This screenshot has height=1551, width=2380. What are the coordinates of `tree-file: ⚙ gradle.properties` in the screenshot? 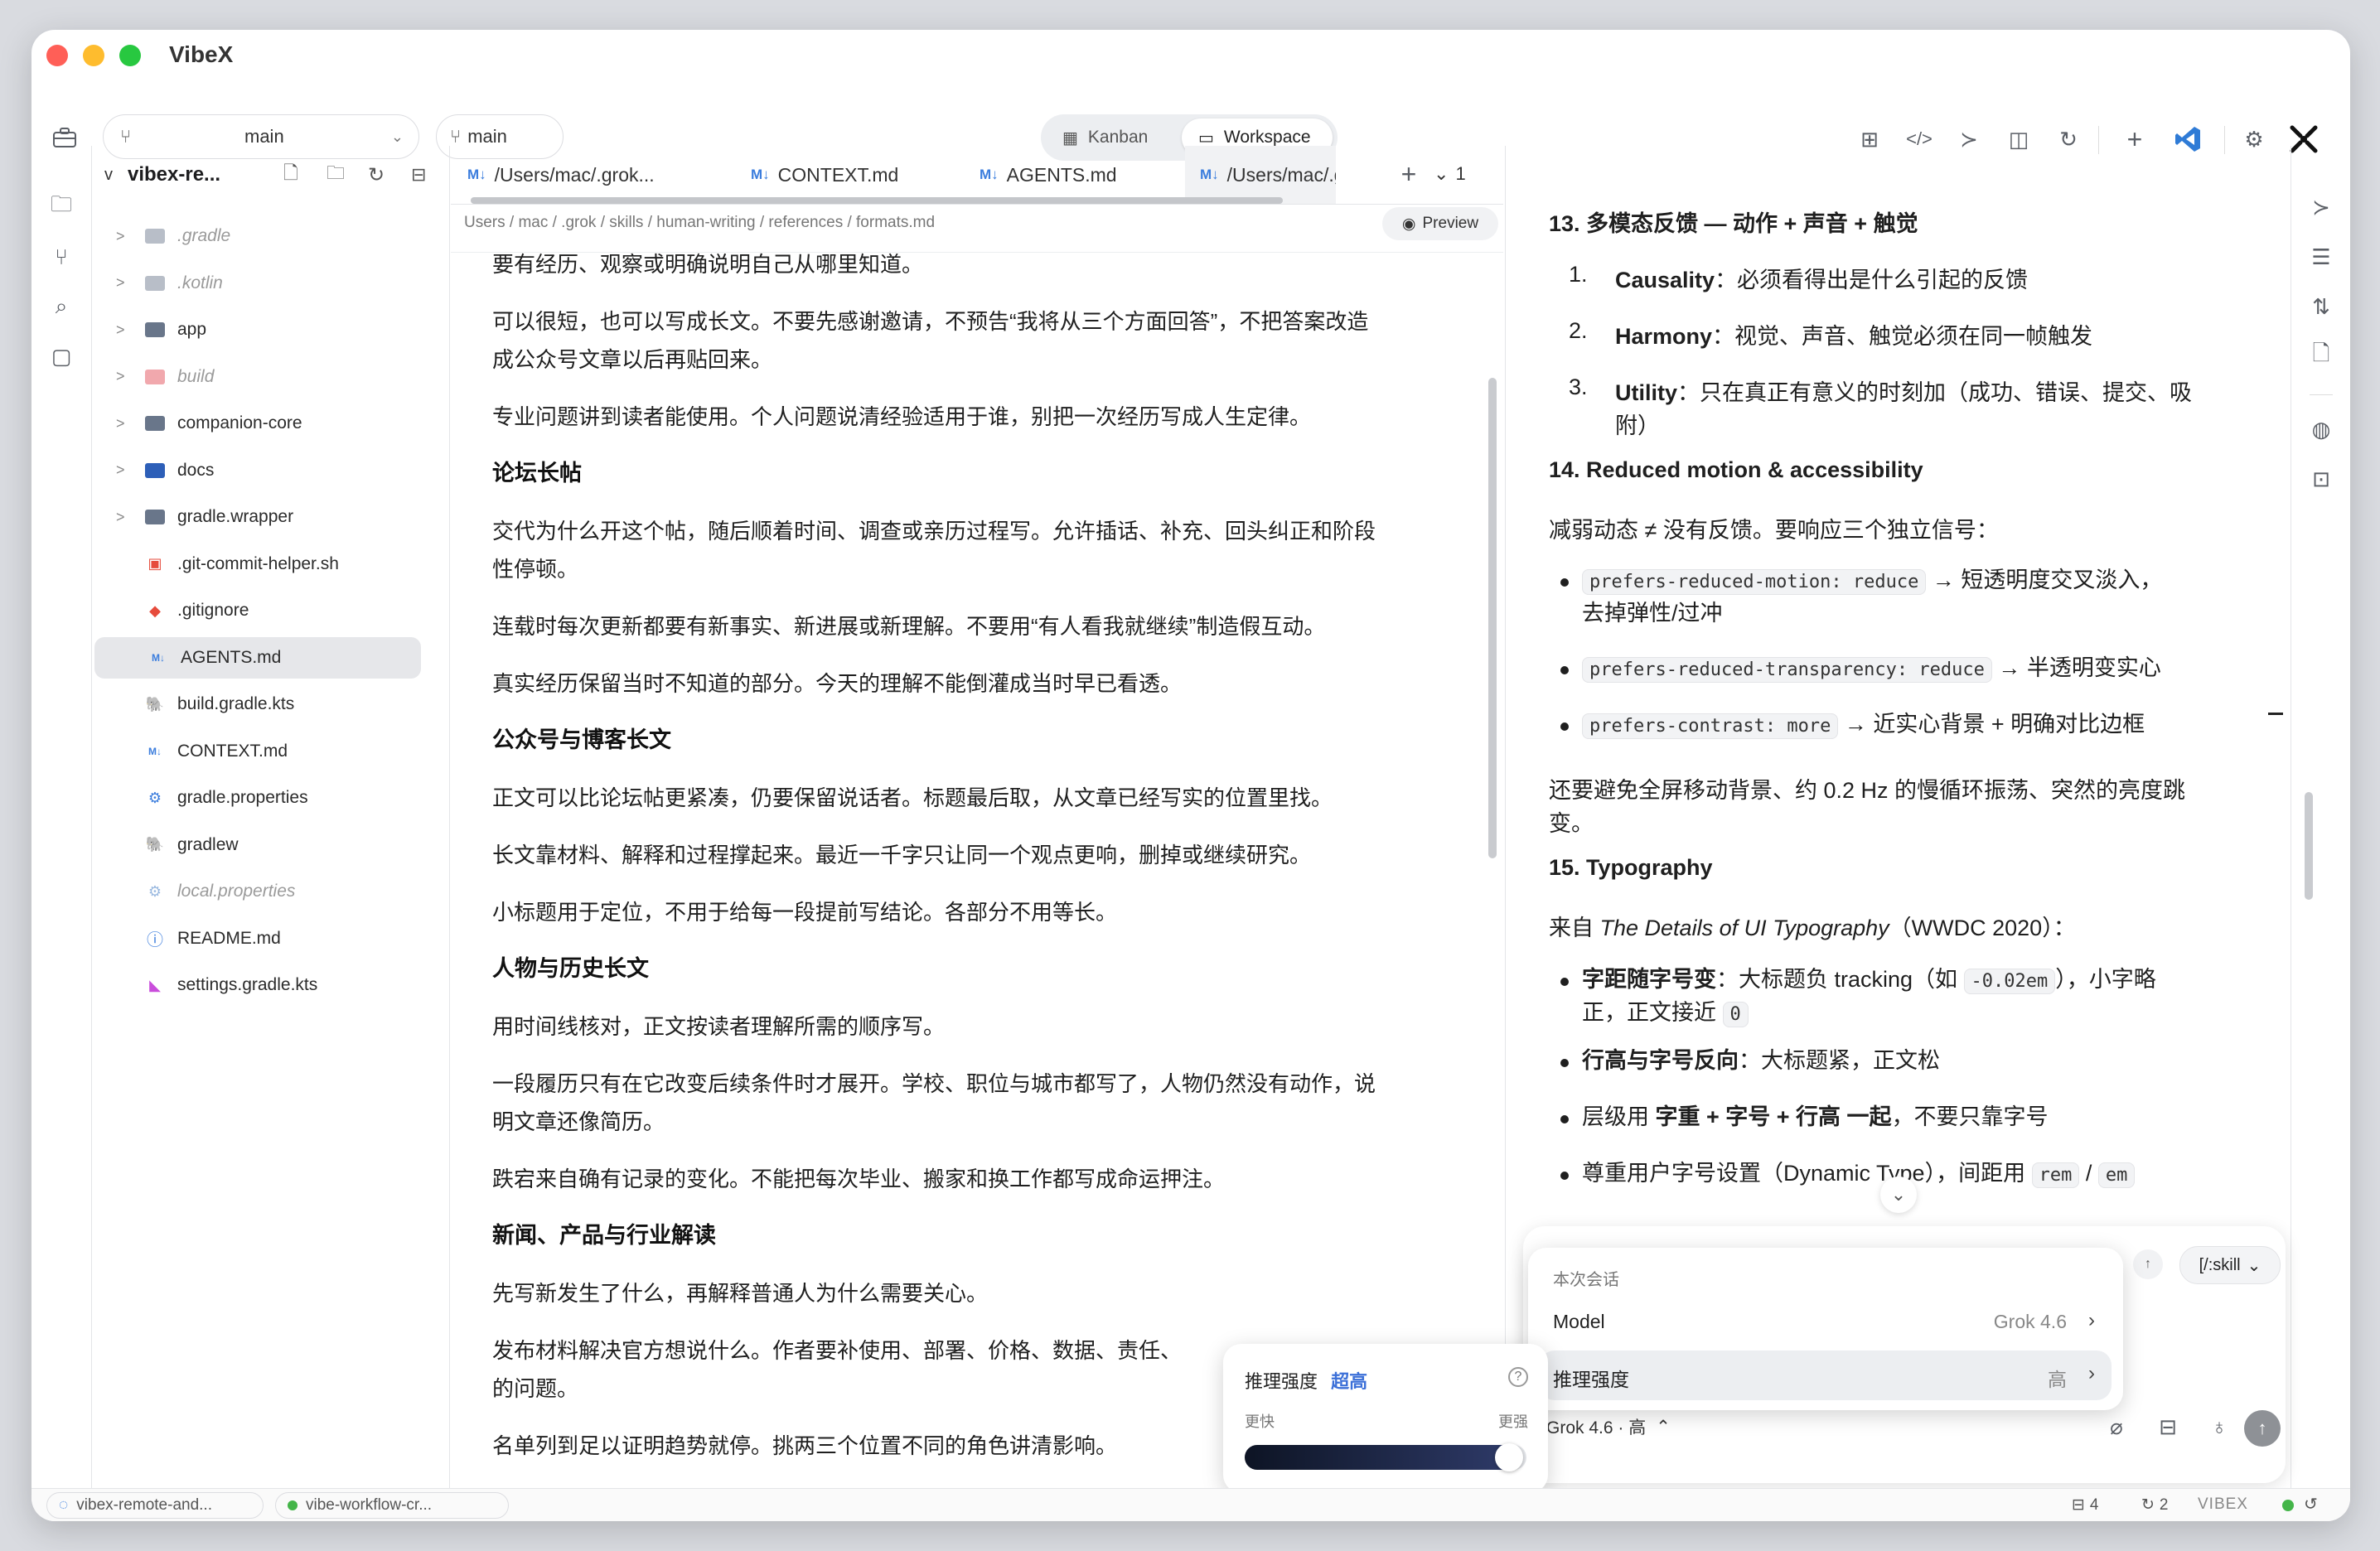 It's located at (270, 798).